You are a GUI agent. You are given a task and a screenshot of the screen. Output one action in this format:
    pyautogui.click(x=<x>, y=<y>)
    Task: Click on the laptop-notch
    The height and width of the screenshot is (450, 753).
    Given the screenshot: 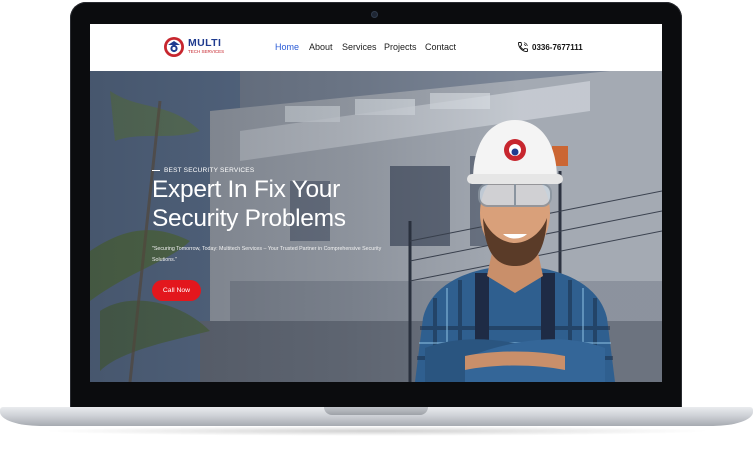 What is the action you would take?
    pyautogui.click(x=376, y=411)
    